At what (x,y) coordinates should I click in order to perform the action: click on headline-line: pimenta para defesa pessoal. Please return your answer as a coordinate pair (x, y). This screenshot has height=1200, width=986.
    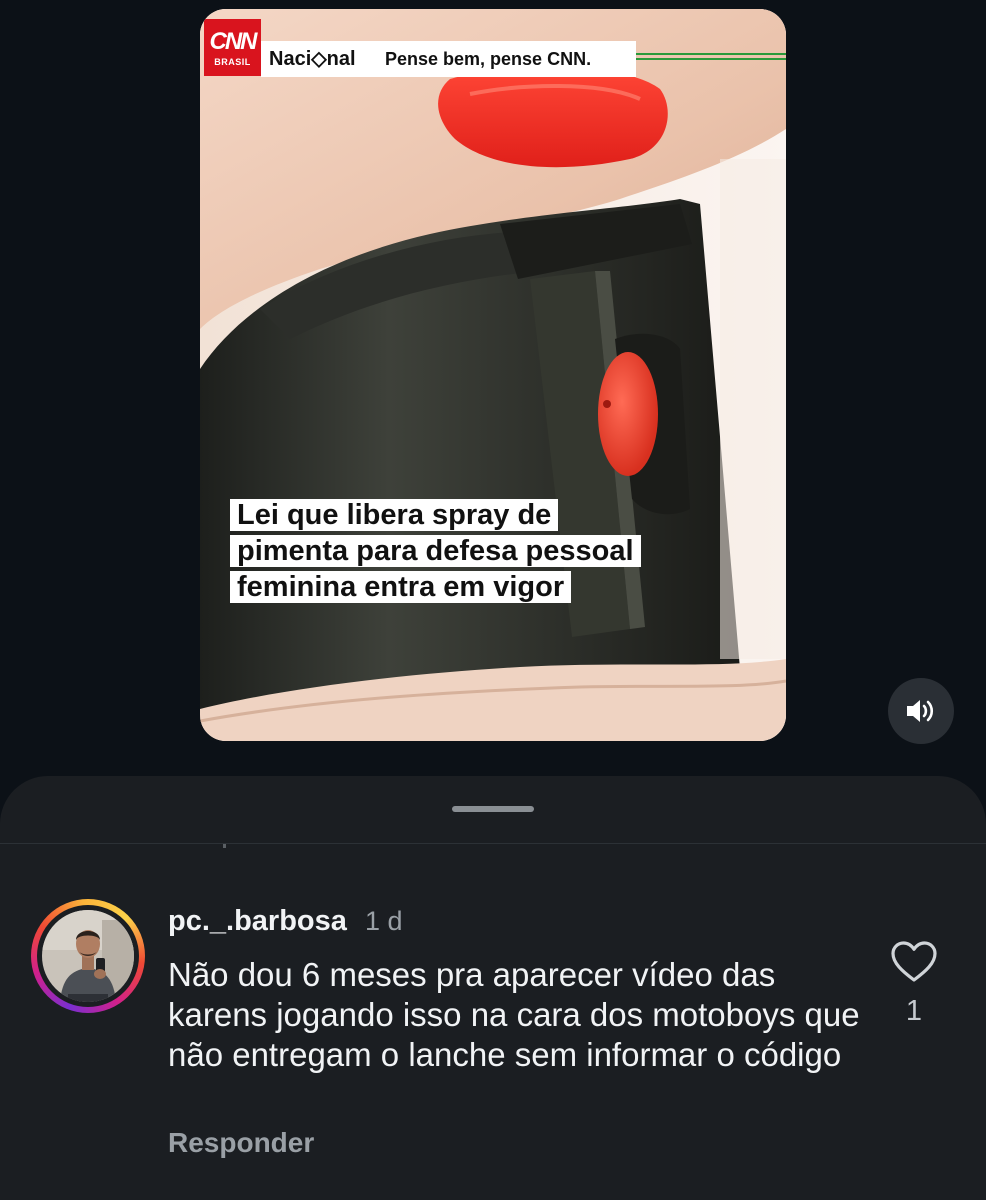
    Looking at the image, I should click on (435, 551).